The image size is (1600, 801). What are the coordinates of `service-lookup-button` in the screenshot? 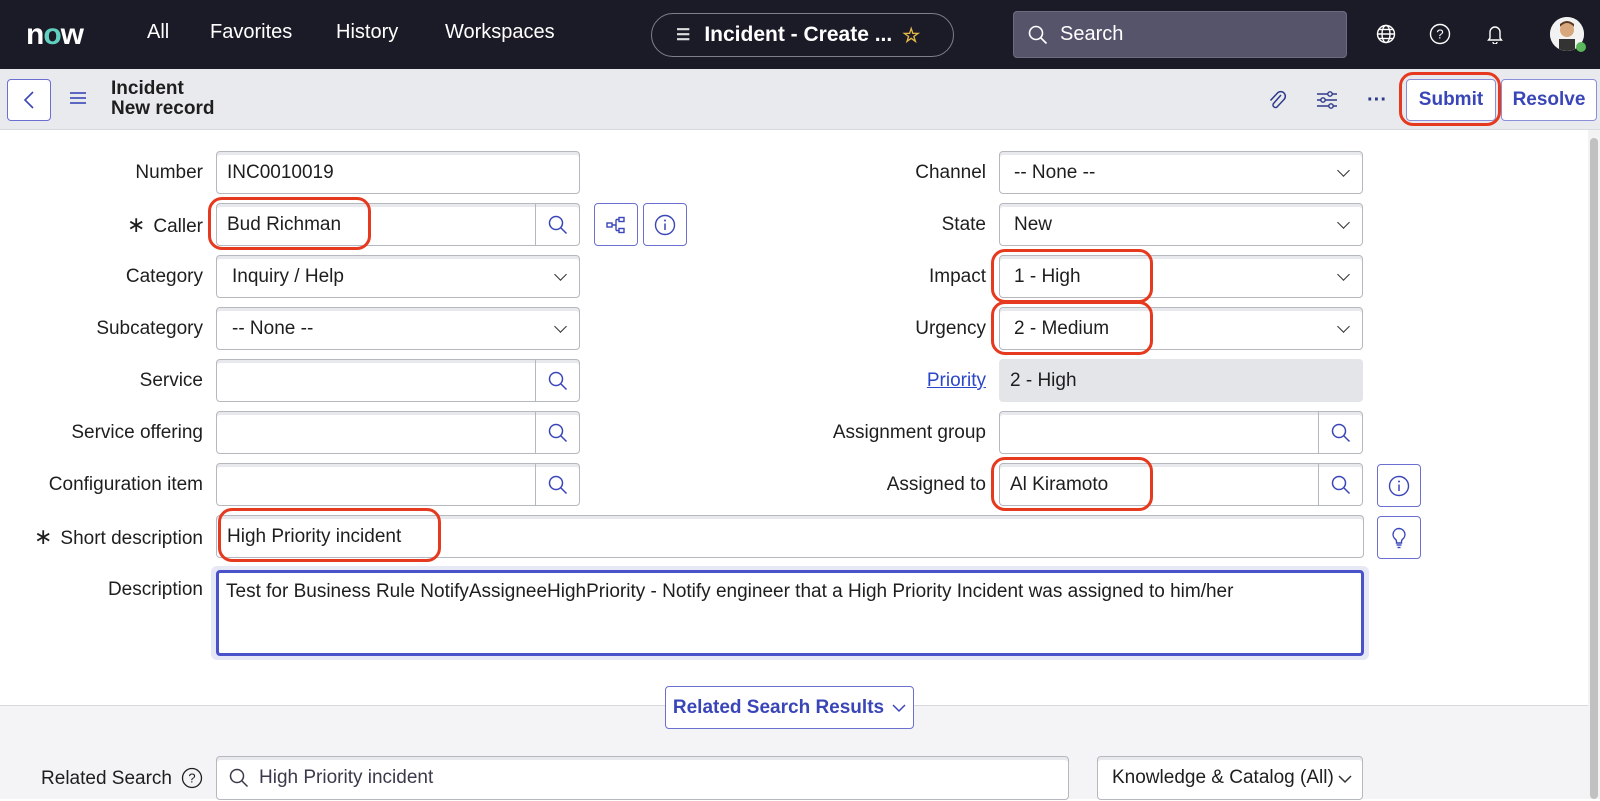 It's located at (557, 380).